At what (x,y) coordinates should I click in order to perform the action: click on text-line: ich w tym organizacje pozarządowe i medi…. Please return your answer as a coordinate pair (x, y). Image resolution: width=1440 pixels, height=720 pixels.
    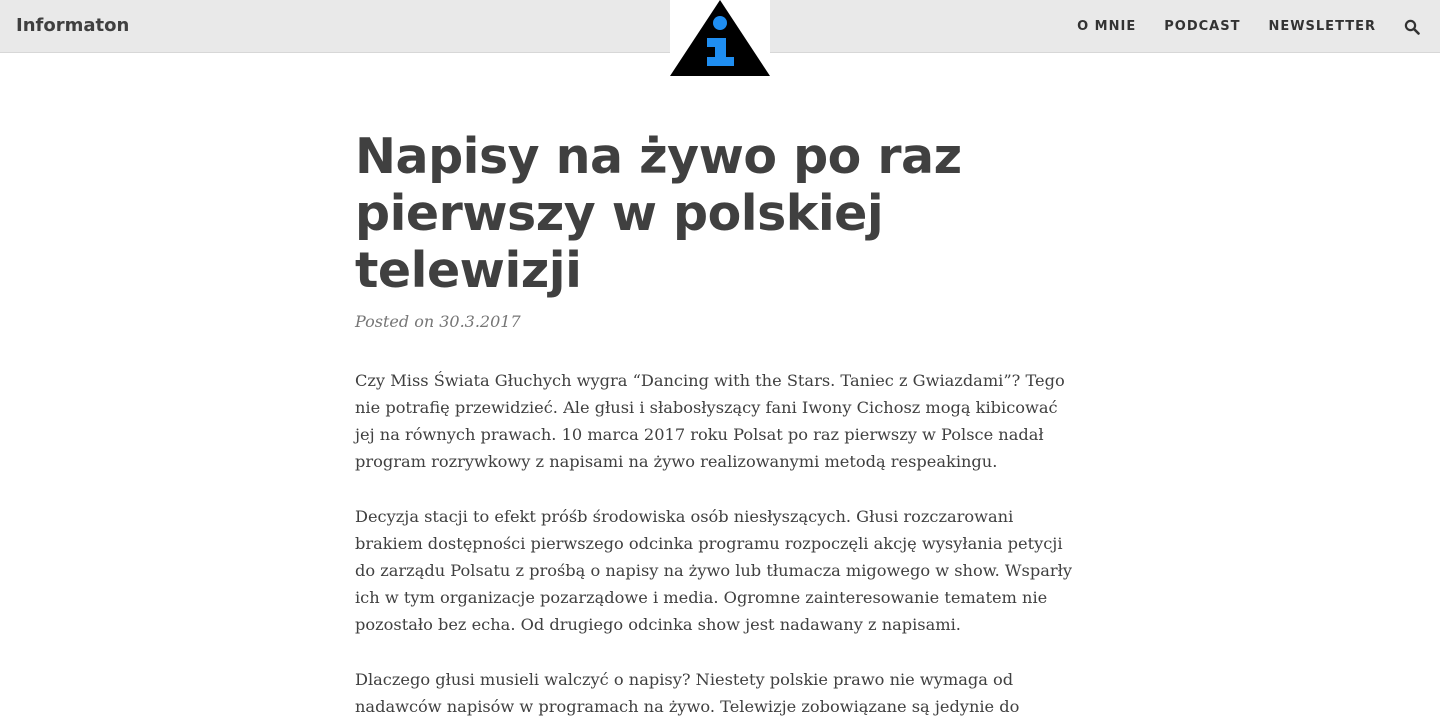
    Looking at the image, I should click on (701, 597).